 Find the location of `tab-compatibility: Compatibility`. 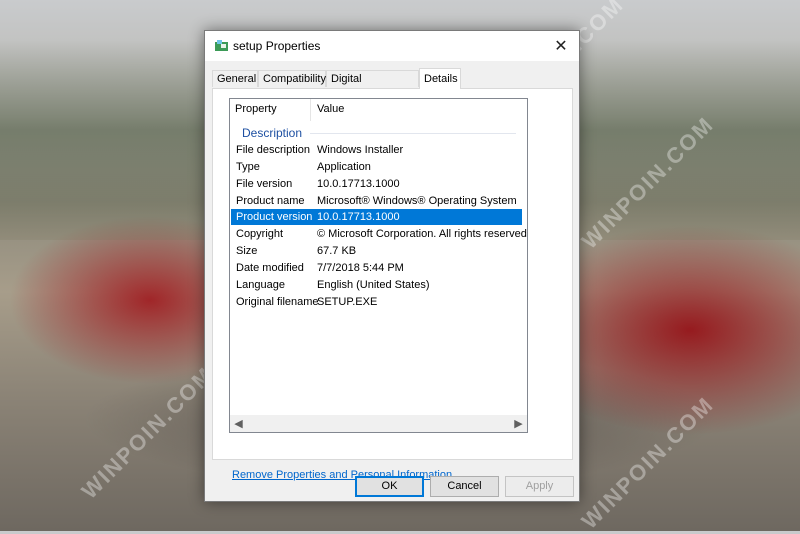

tab-compatibility: Compatibility is located at coordinates (292, 78).